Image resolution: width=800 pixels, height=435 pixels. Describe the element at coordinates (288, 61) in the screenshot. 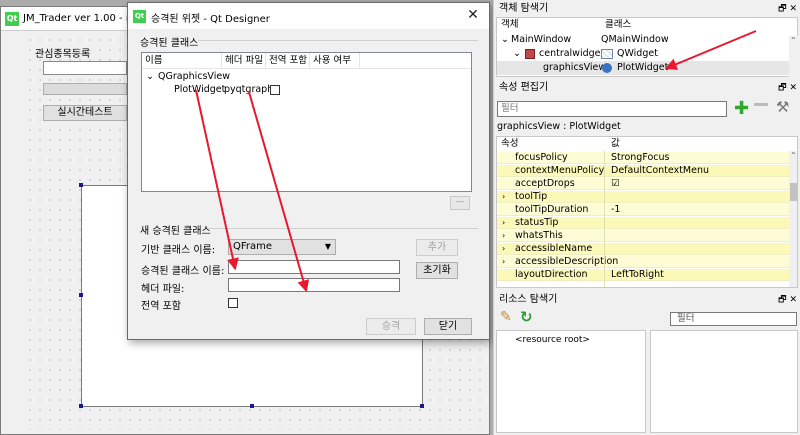

I see `column-header-global-include: 전역 포함` at that location.